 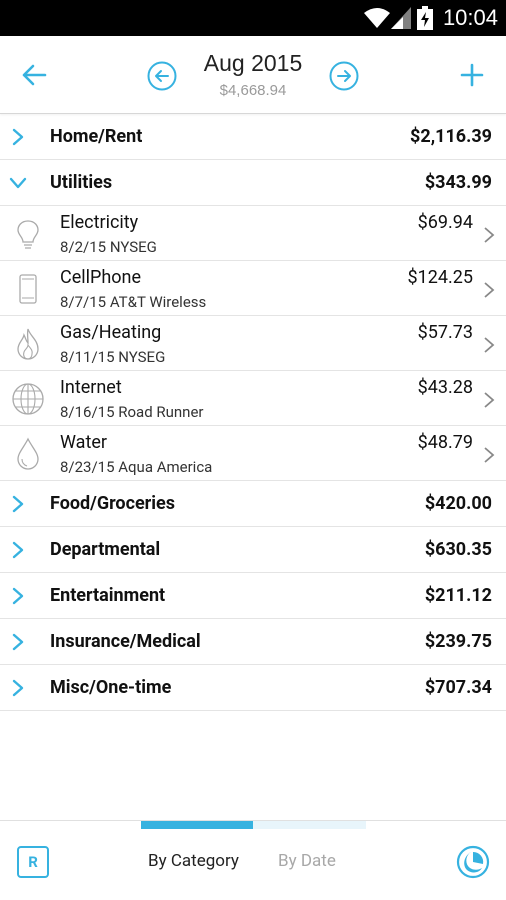 What do you see at coordinates (193, 861) in the screenshot?
I see `tab-by-category: By Category` at bounding box center [193, 861].